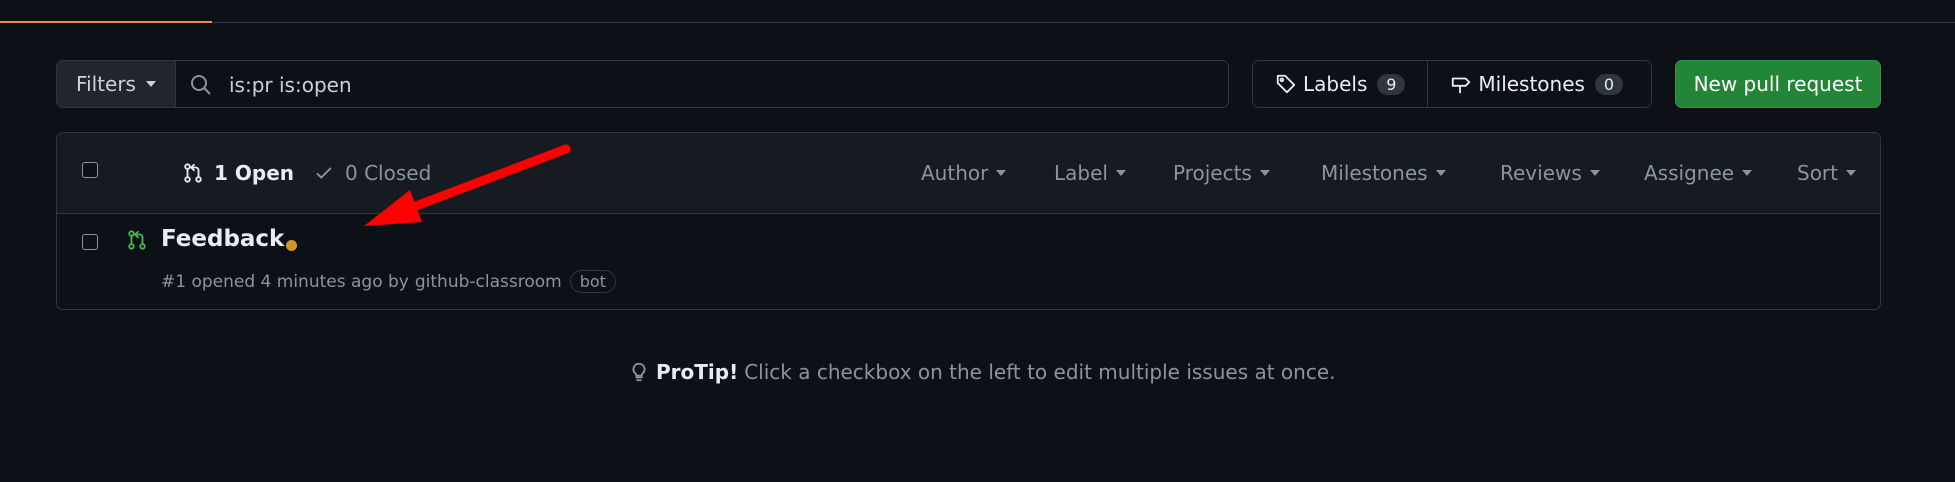 The image size is (1955, 482). What do you see at coordinates (1391, 84) in the screenshot?
I see `labels-count: 9` at bounding box center [1391, 84].